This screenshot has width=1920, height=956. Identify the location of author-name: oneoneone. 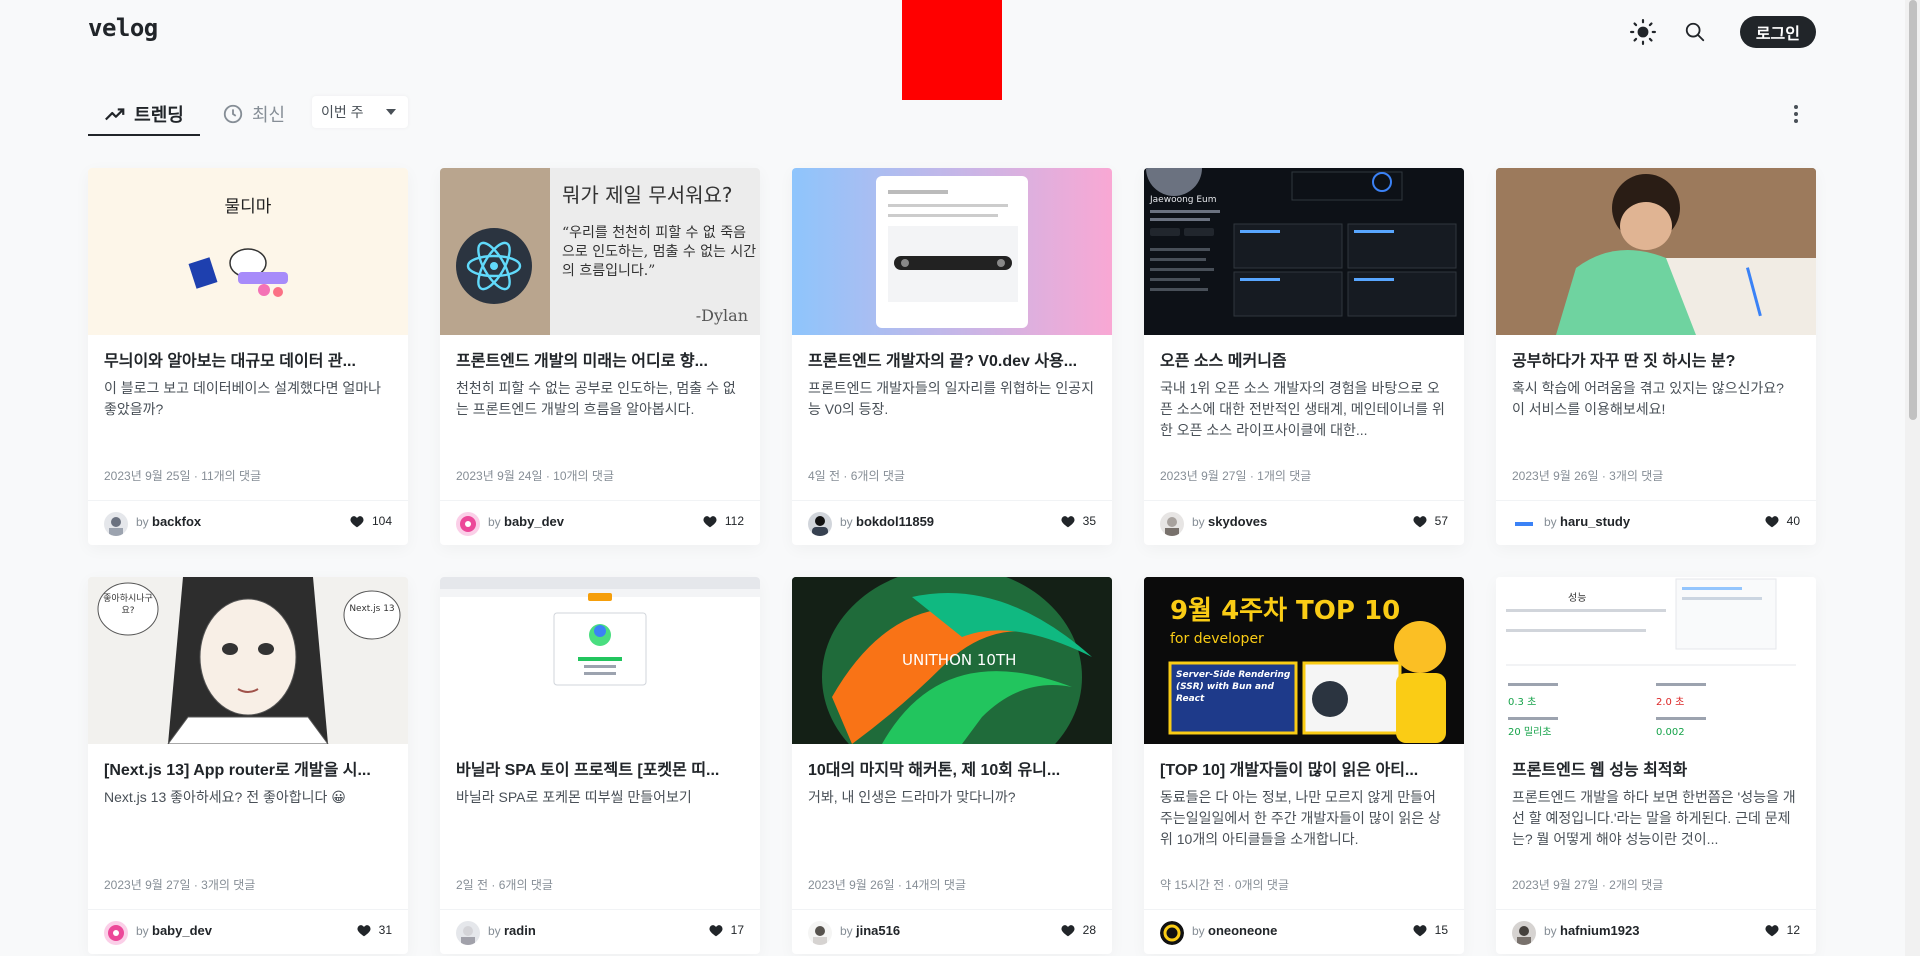
(1242, 930).